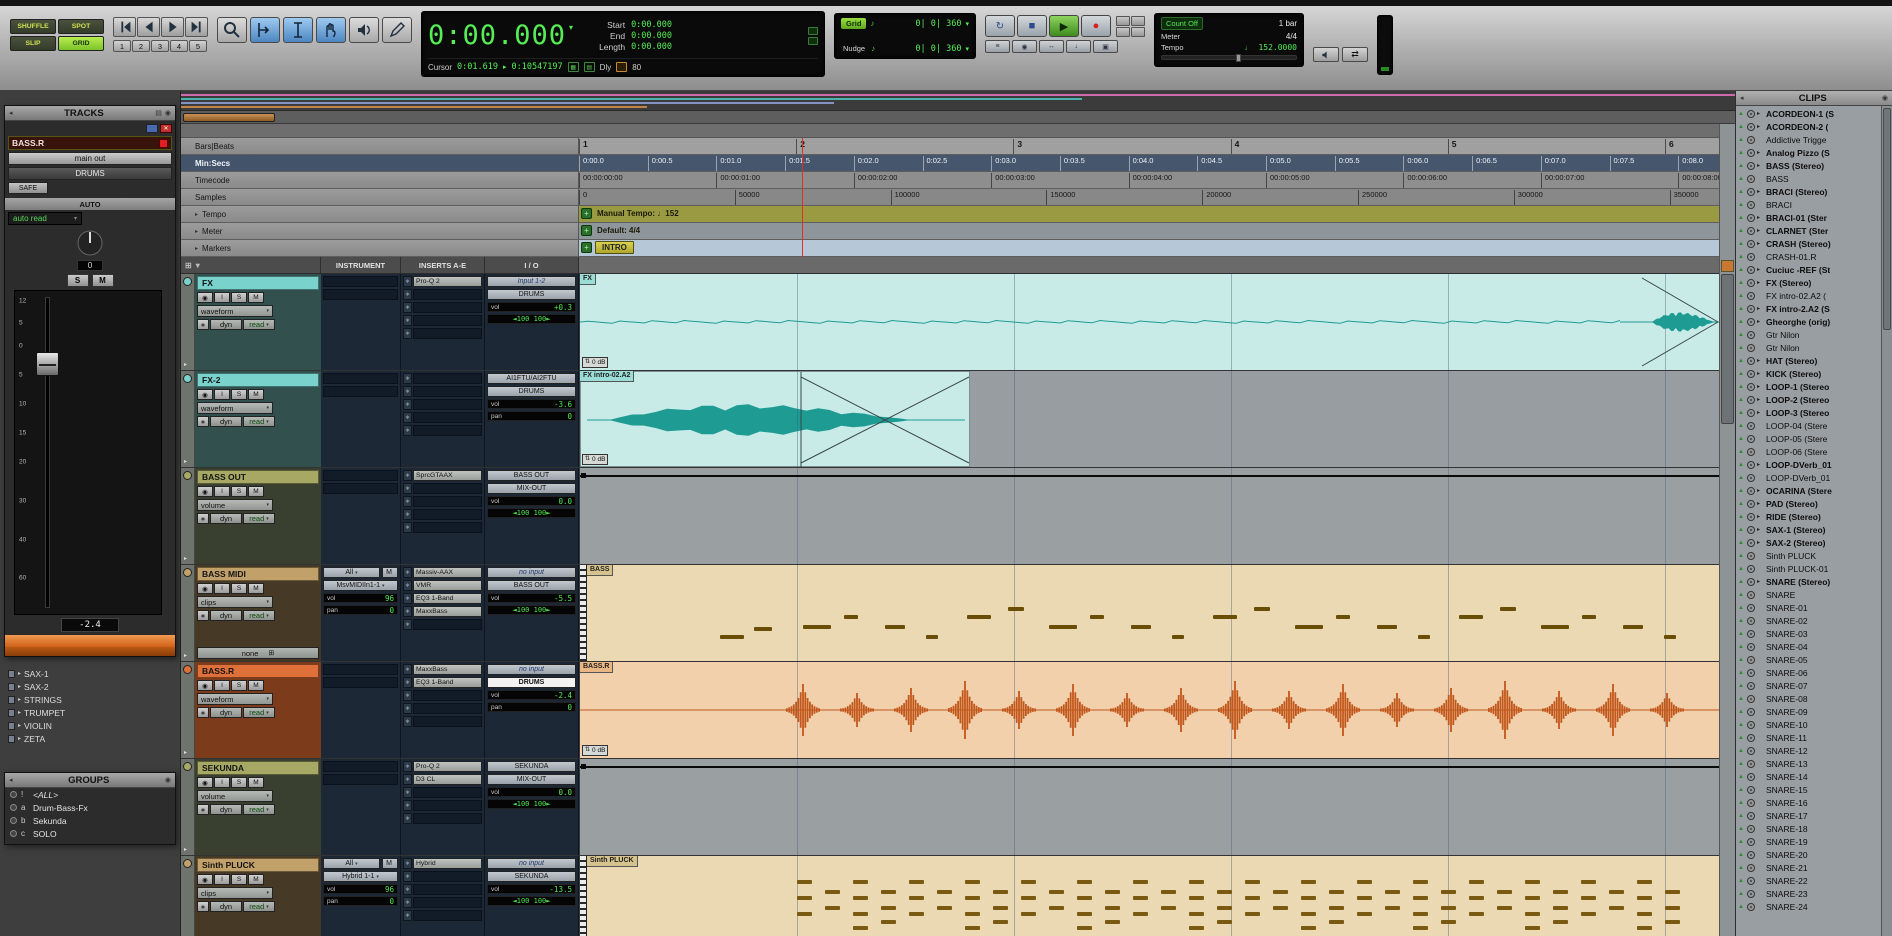  I want to click on horizontal-scroll-thumb, so click(229, 117).